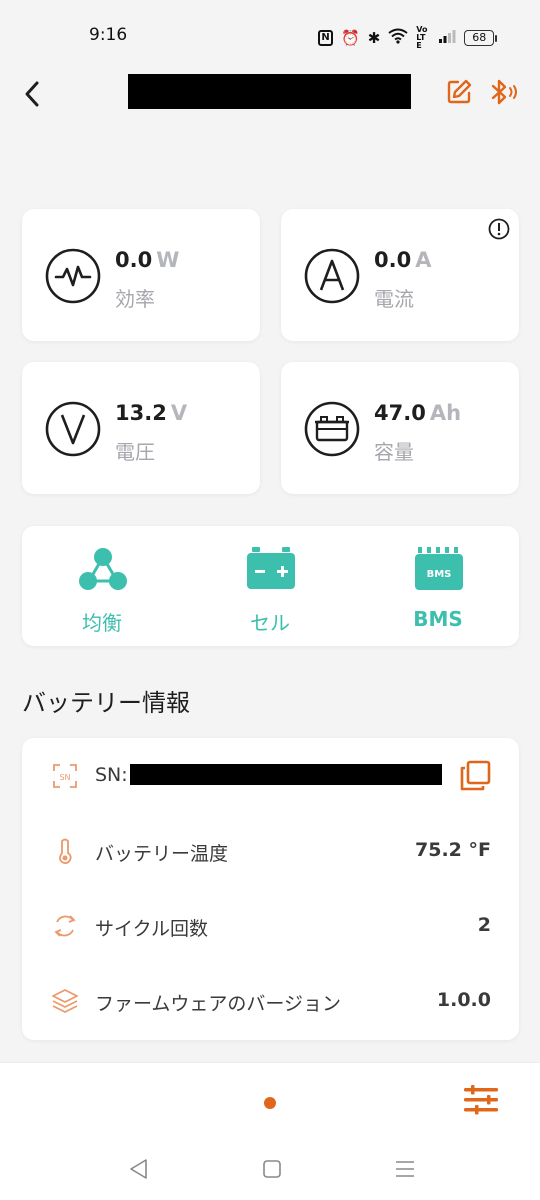  What do you see at coordinates (103, 569) in the screenshot?
I see `balance-nodes-icon` at bounding box center [103, 569].